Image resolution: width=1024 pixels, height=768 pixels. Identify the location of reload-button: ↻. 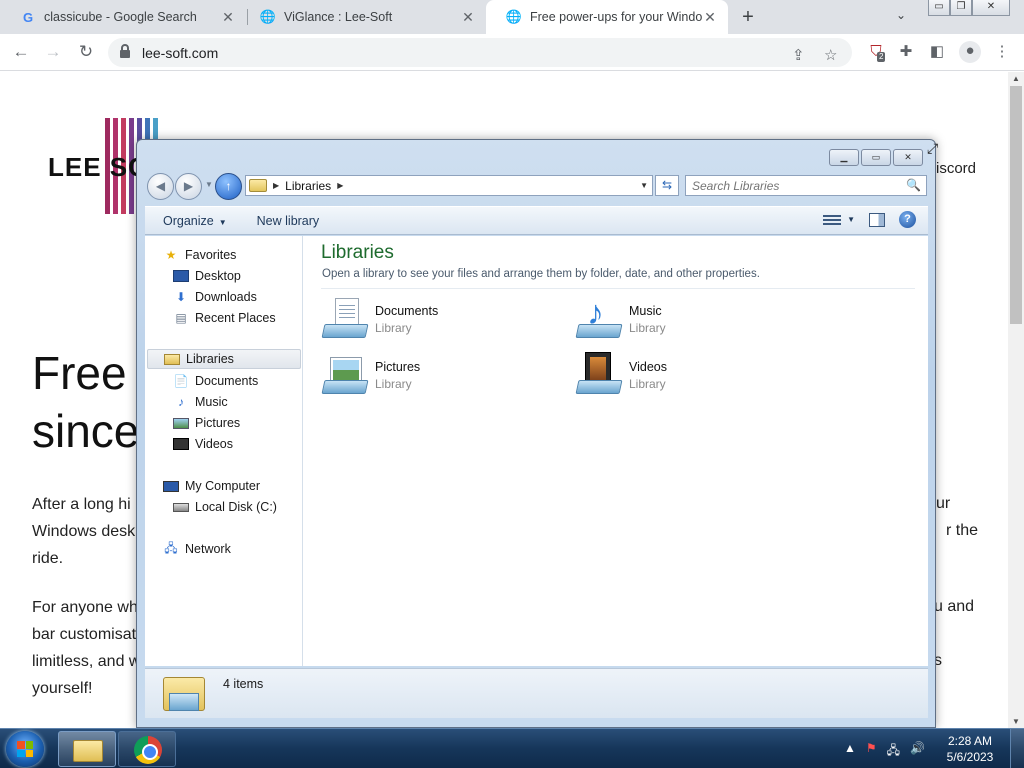
(86, 52).